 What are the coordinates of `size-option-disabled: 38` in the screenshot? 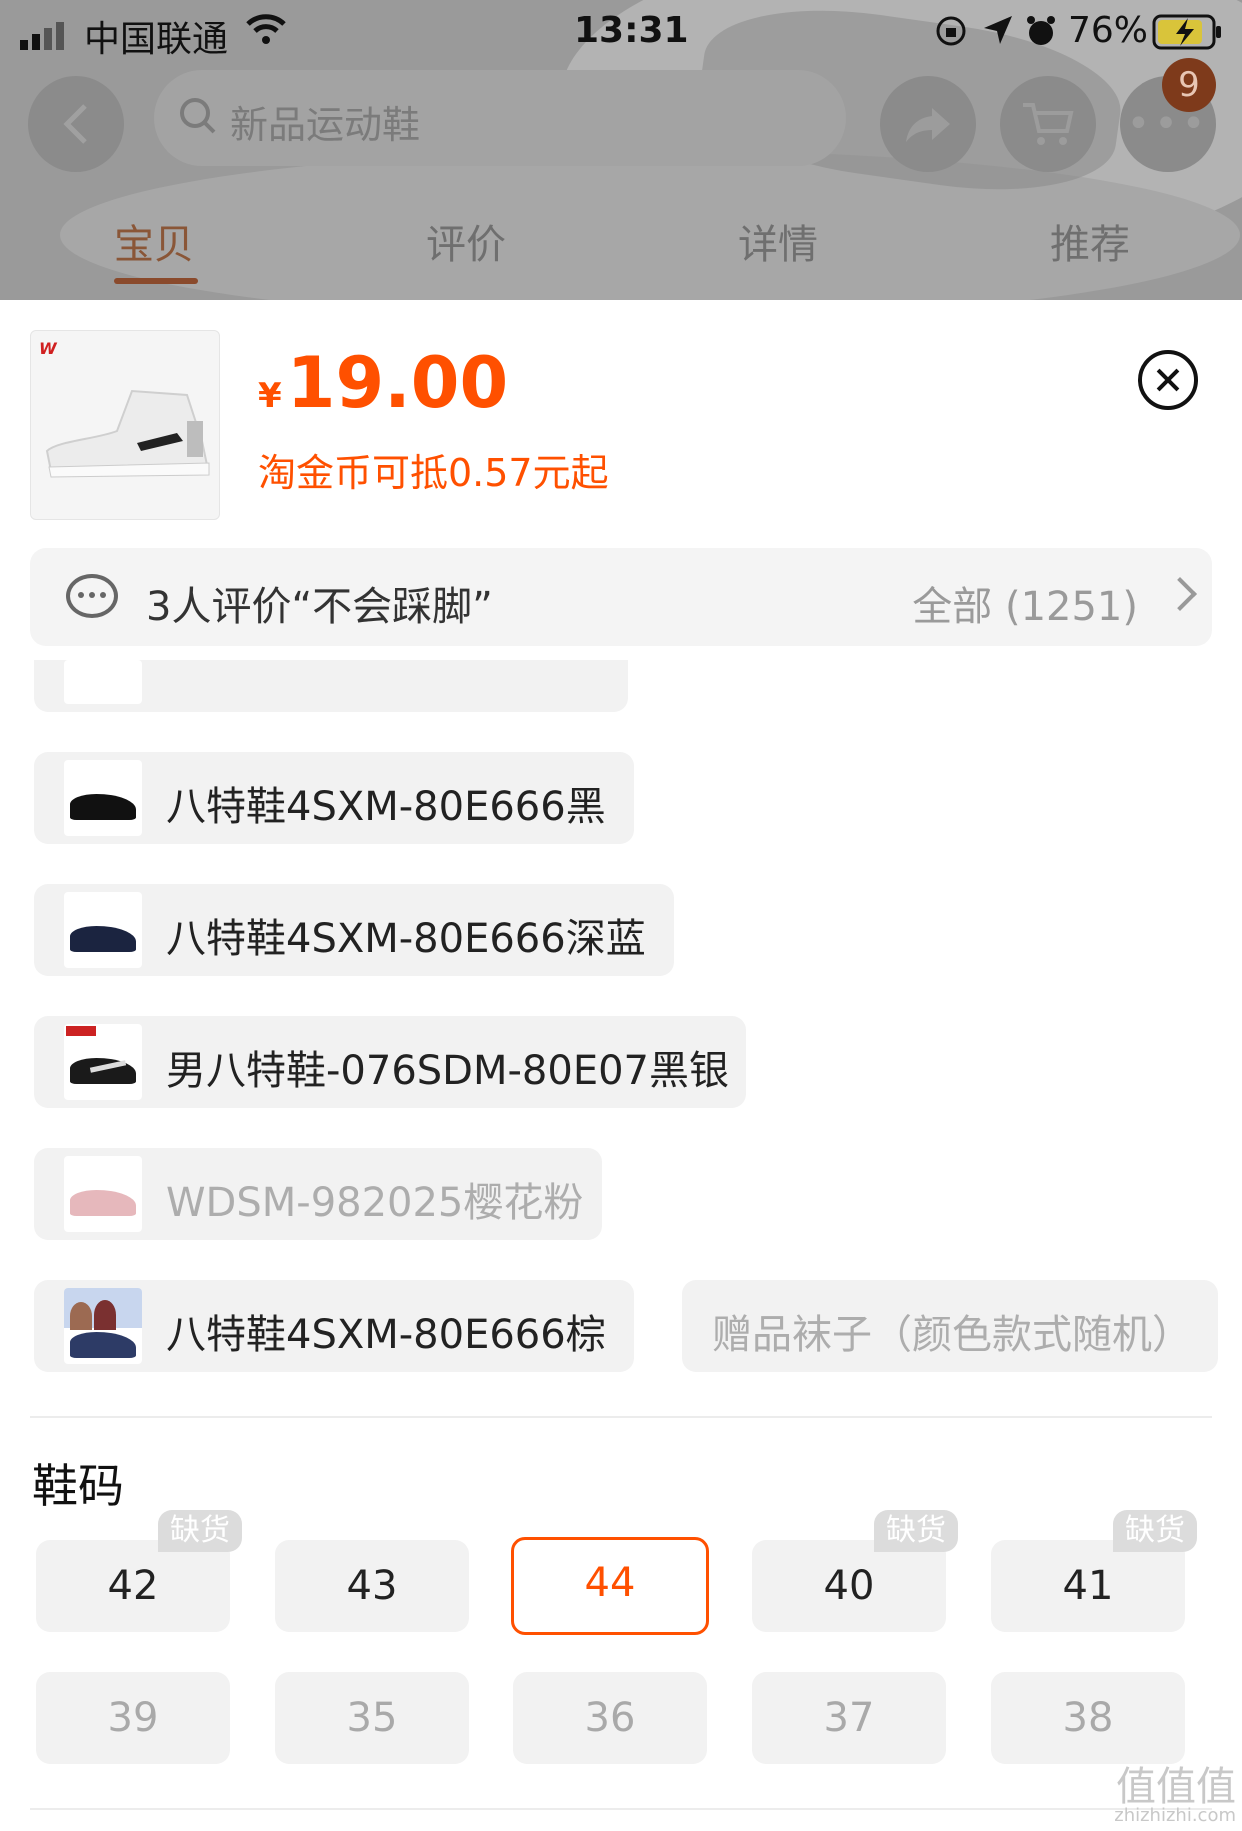 It's located at (1088, 1718).